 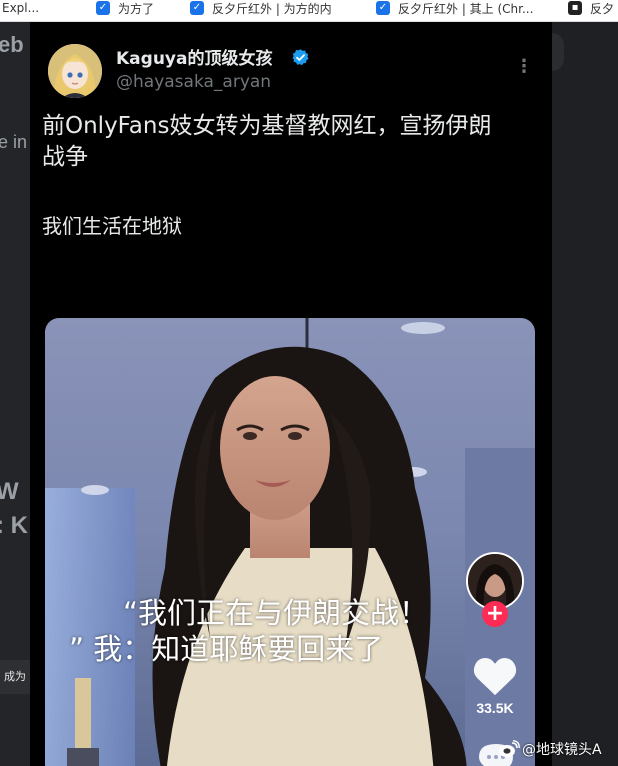 What do you see at coordinates (575, 8) in the screenshot?
I see `bookmark-icon: ▪` at bounding box center [575, 8].